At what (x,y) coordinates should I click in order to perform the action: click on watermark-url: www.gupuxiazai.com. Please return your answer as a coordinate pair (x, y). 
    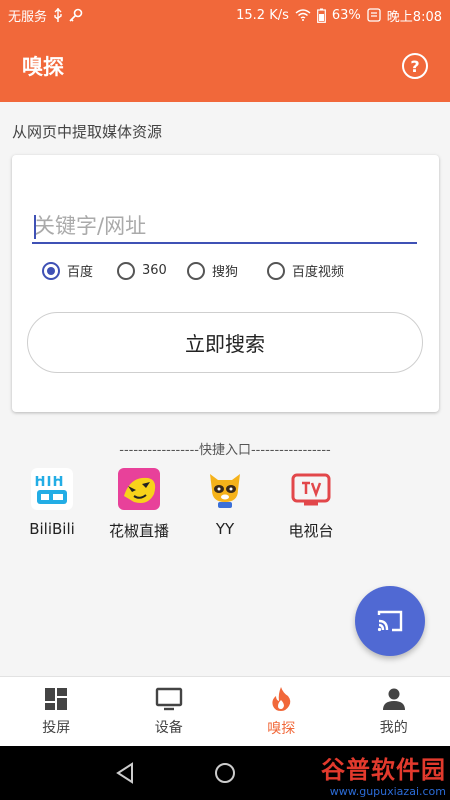
    Looking at the image, I should click on (387, 791).